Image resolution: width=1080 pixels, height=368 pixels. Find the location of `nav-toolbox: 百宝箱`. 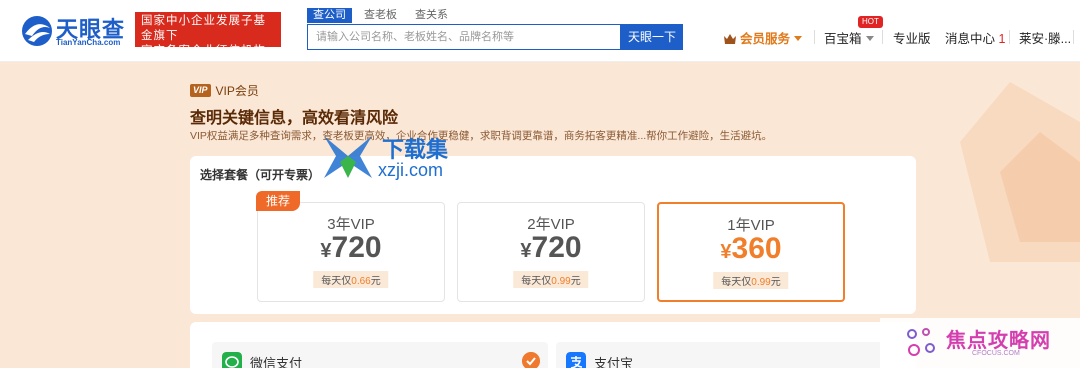

nav-toolbox: 百宝箱 is located at coordinates (849, 37).